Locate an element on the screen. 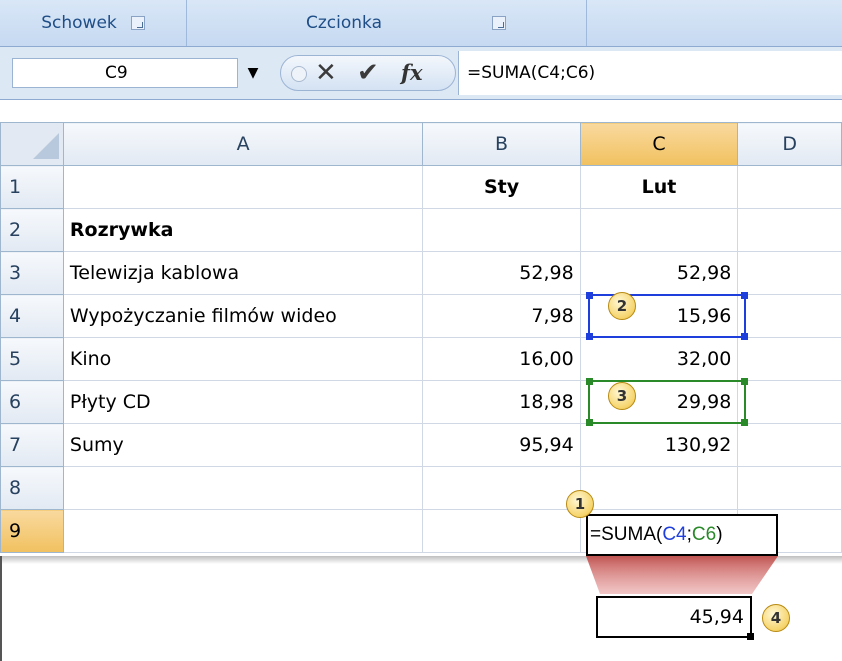 The width and height of the screenshot is (842, 661). ribbon-group-font: Czcionka is located at coordinates (386, 23).